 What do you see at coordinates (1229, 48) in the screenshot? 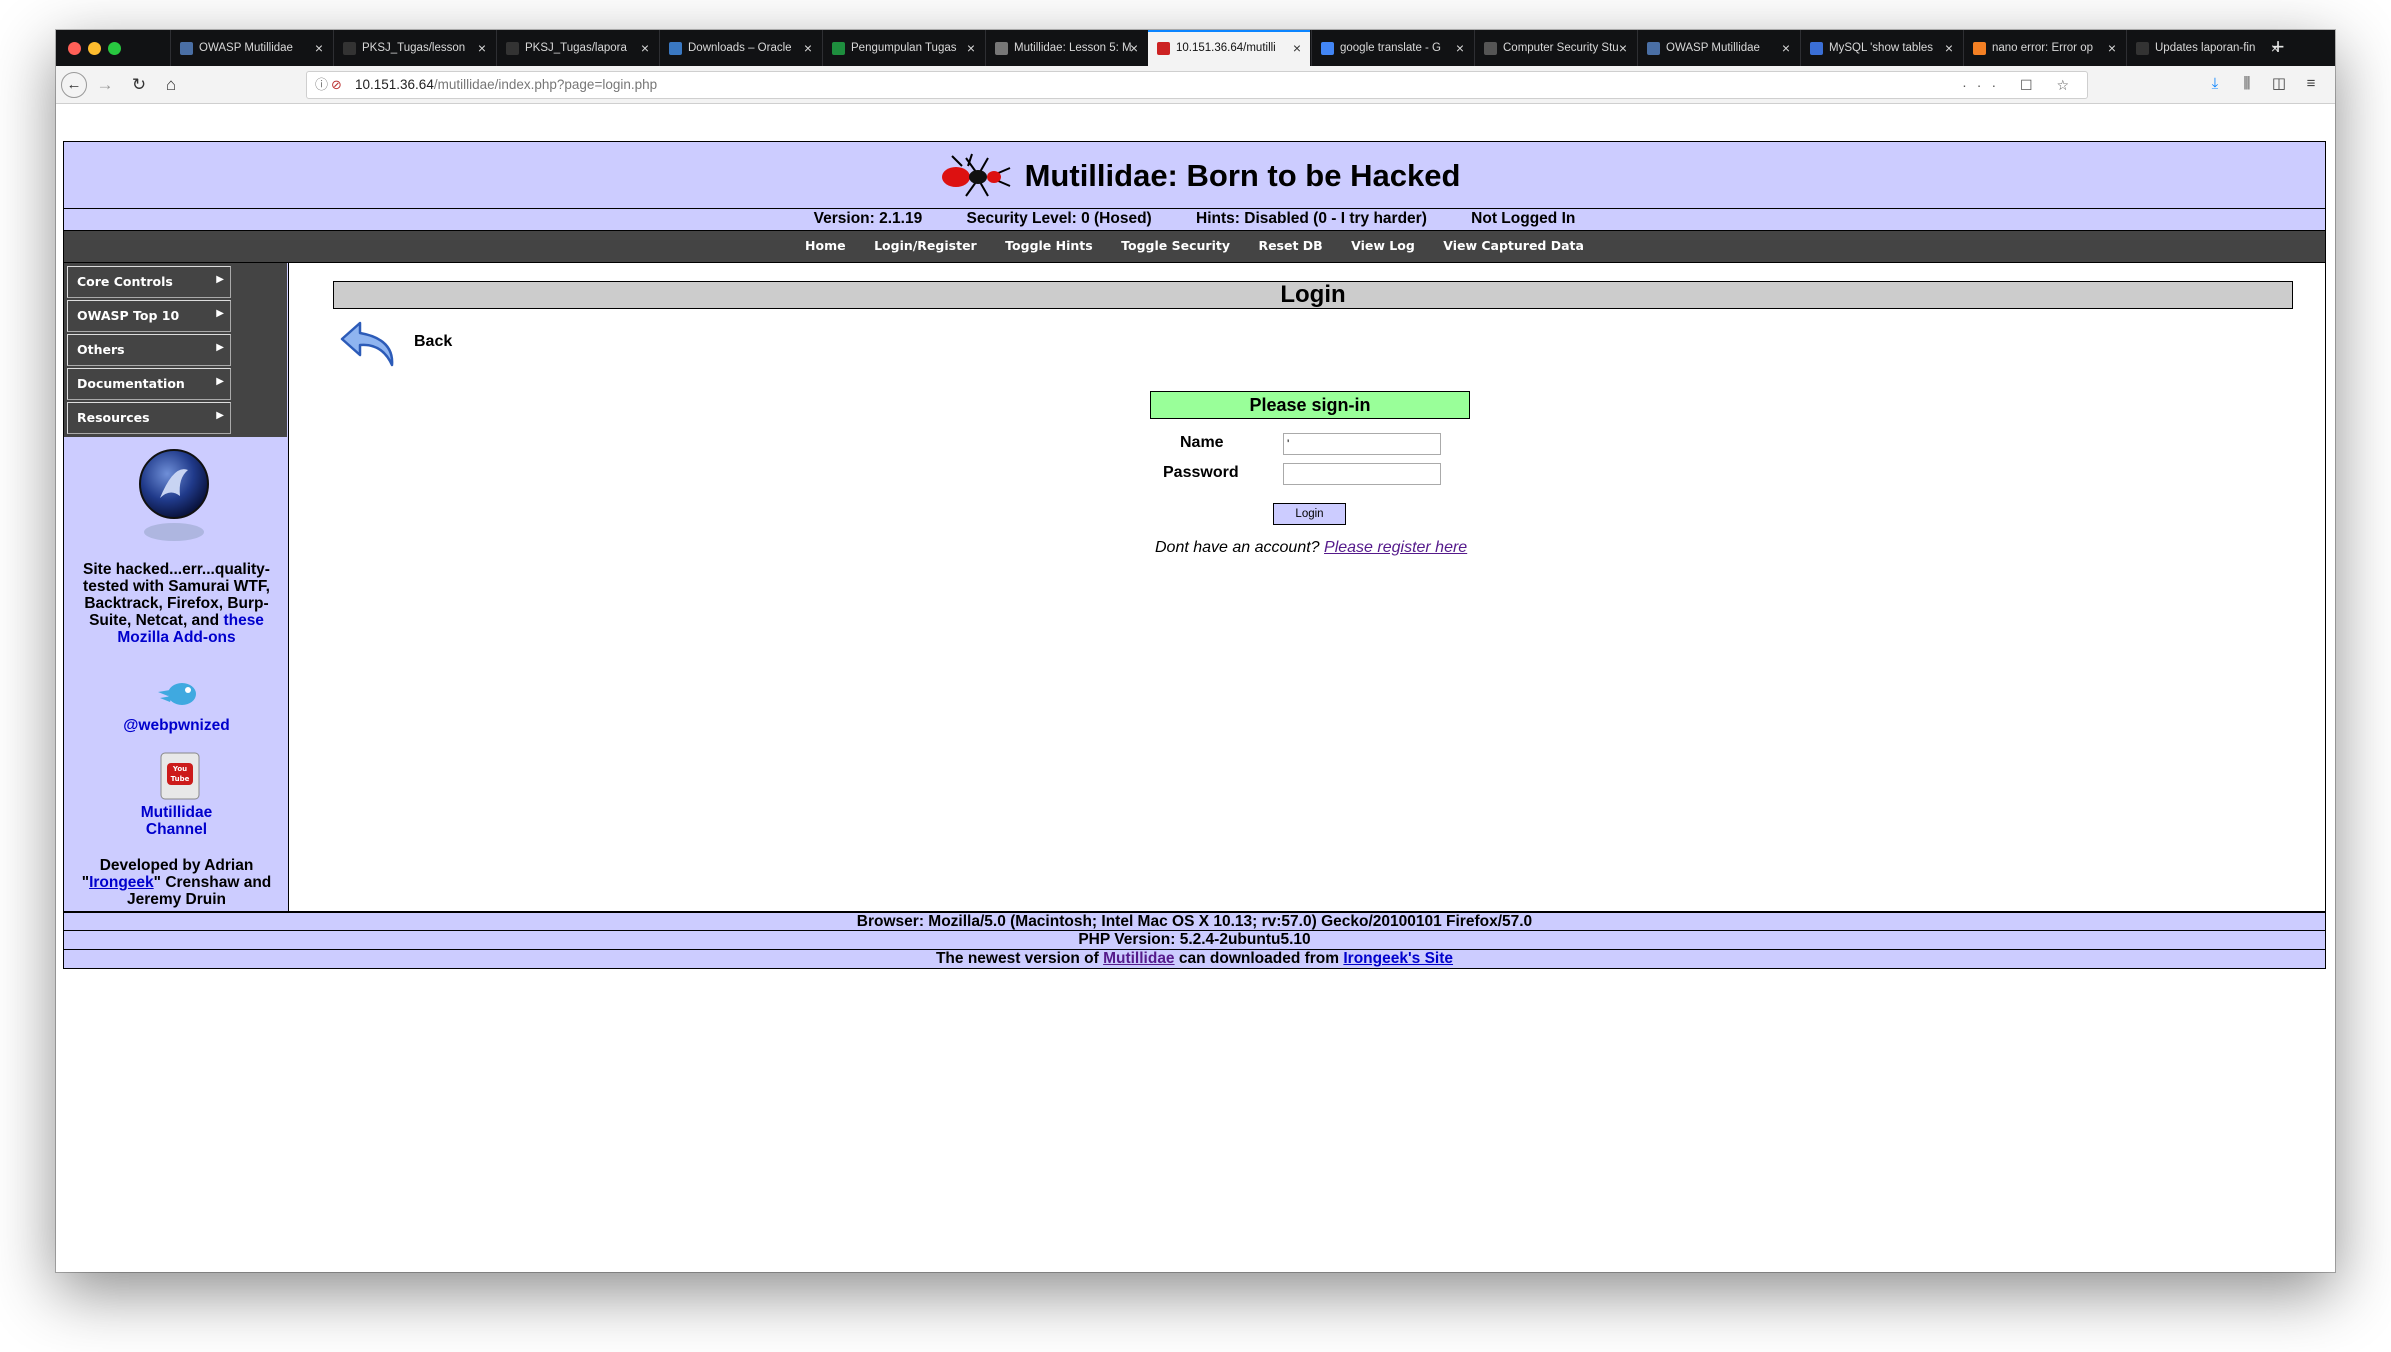
I see `browser-tab: 10.151.36.64/mutilli ×` at bounding box center [1229, 48].